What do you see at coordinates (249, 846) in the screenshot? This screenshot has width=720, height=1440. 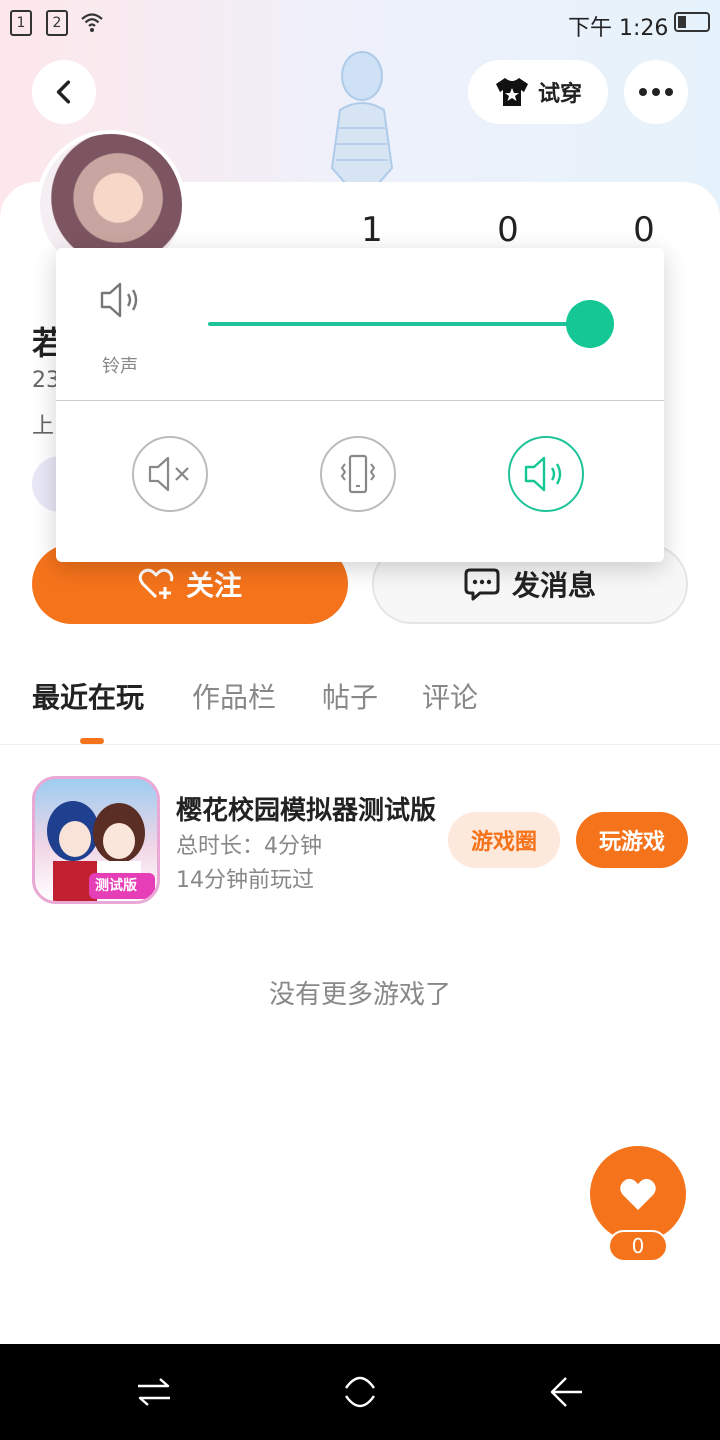 I see `game-total-duration: 总时长：4分钟` at bounding box center [249, 846].